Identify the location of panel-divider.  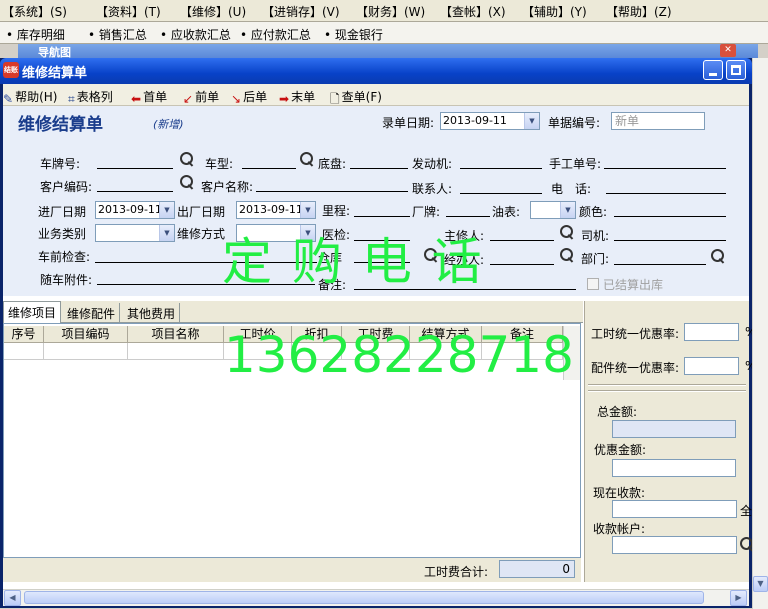
(667, 385).